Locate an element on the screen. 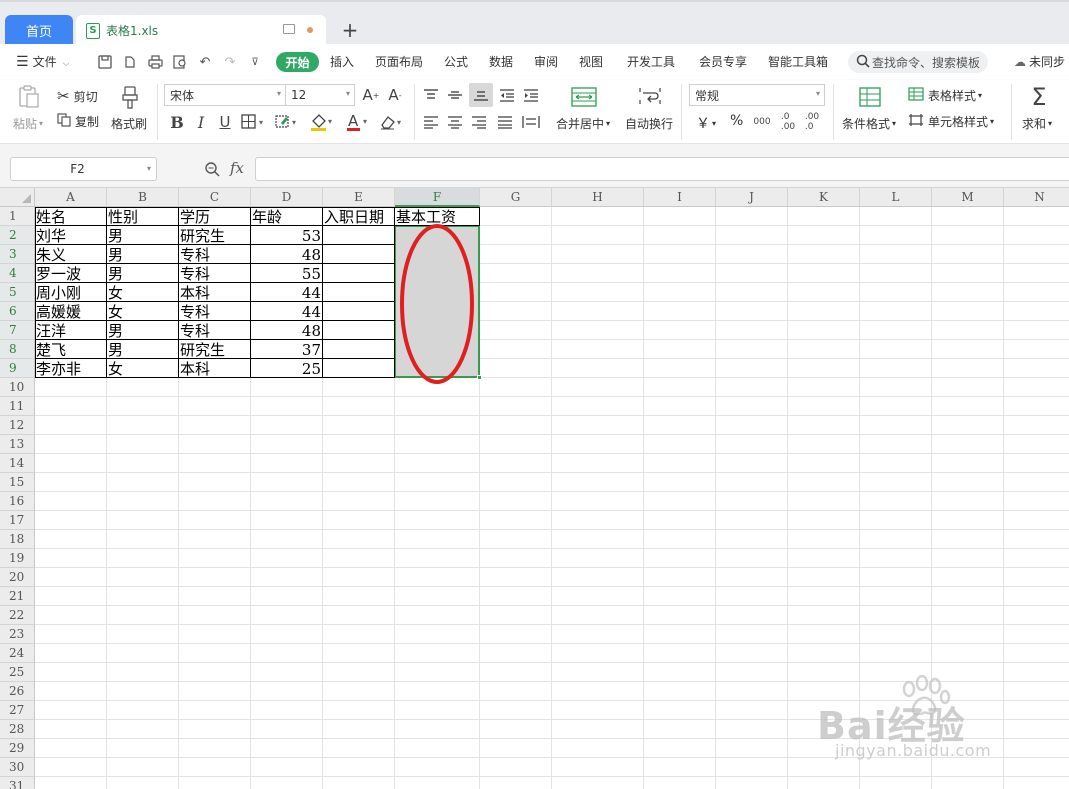 This screenshot has height=789, width=1069. row-header-22: 22 is located at coordinates (17, 615).